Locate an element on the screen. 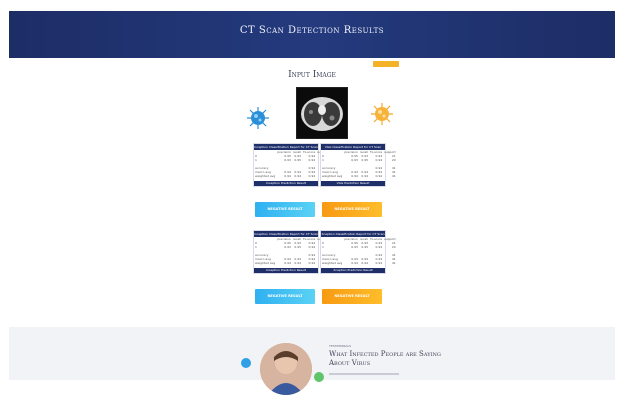  testimonial-section is located at coordinates (312, 353).